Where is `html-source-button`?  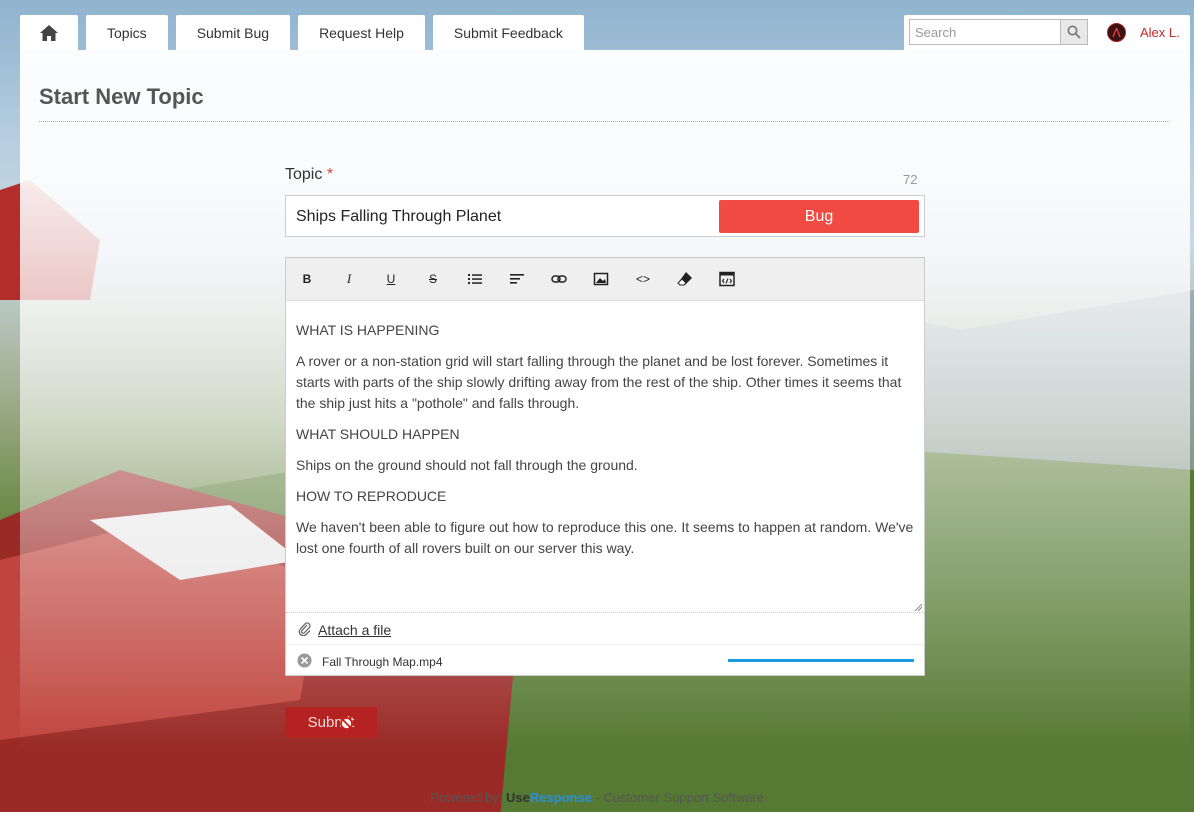 html-source-button is located at coordinates (727, 279).